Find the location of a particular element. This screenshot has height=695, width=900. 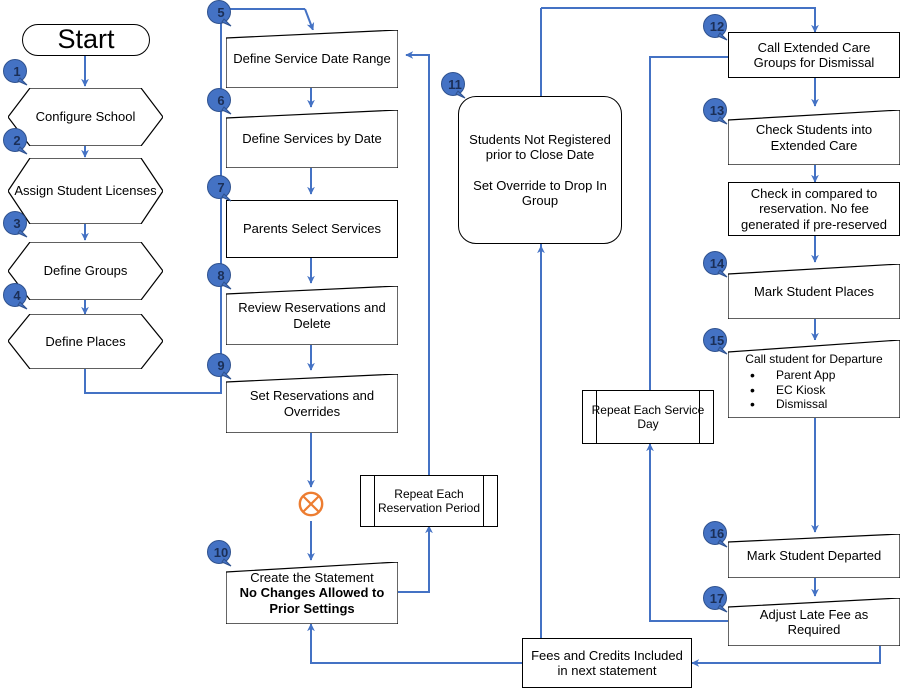

node-check-students-into-extended-care-label: Check Students into Extended Care is located at coordinates (814, 137).